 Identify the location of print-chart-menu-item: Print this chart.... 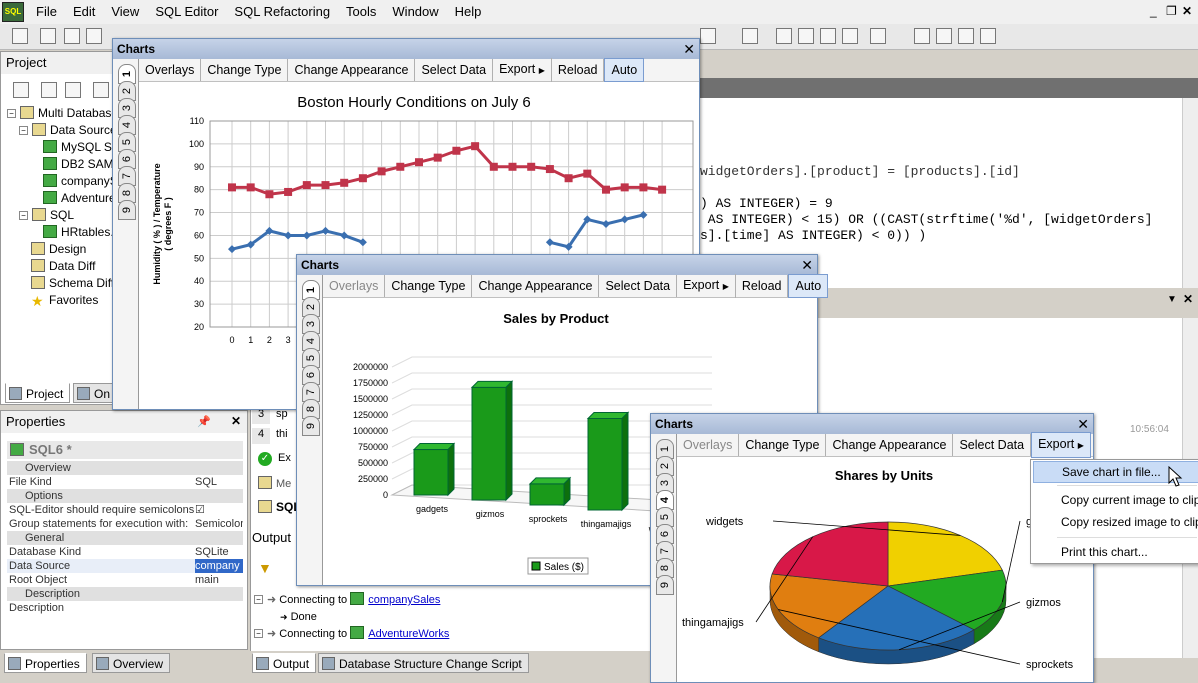
(1104, 552).